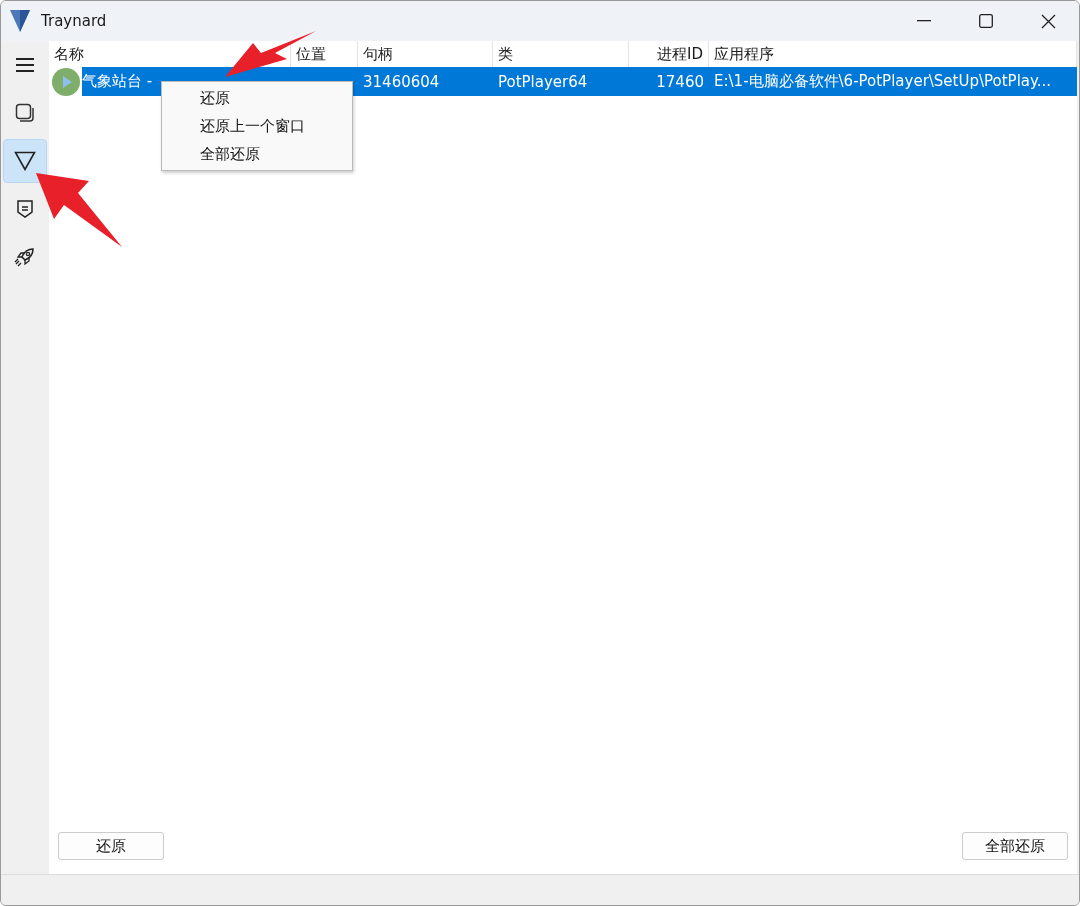 The width and height of the screenshot is (1080, 906). Describe the element at coordinates (74, 21) in the screenshot. I see `window-title: Traynard` at that location.